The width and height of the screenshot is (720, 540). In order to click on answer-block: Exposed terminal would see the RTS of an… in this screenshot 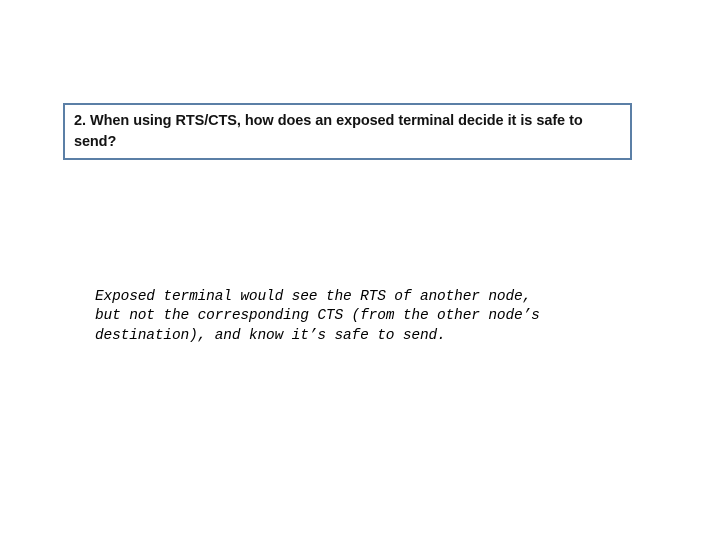, I will do `click(365, 317)`.